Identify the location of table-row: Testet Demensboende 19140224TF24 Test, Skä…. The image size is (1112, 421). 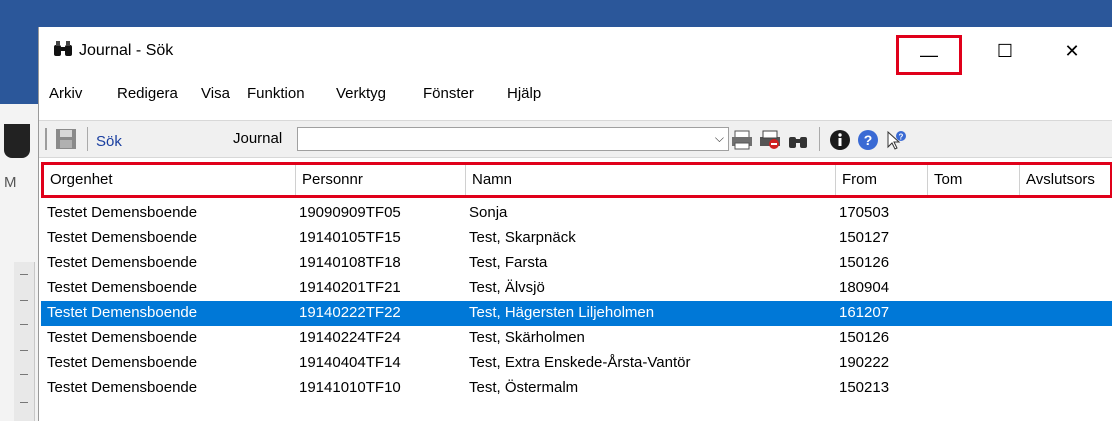
(576, 338).